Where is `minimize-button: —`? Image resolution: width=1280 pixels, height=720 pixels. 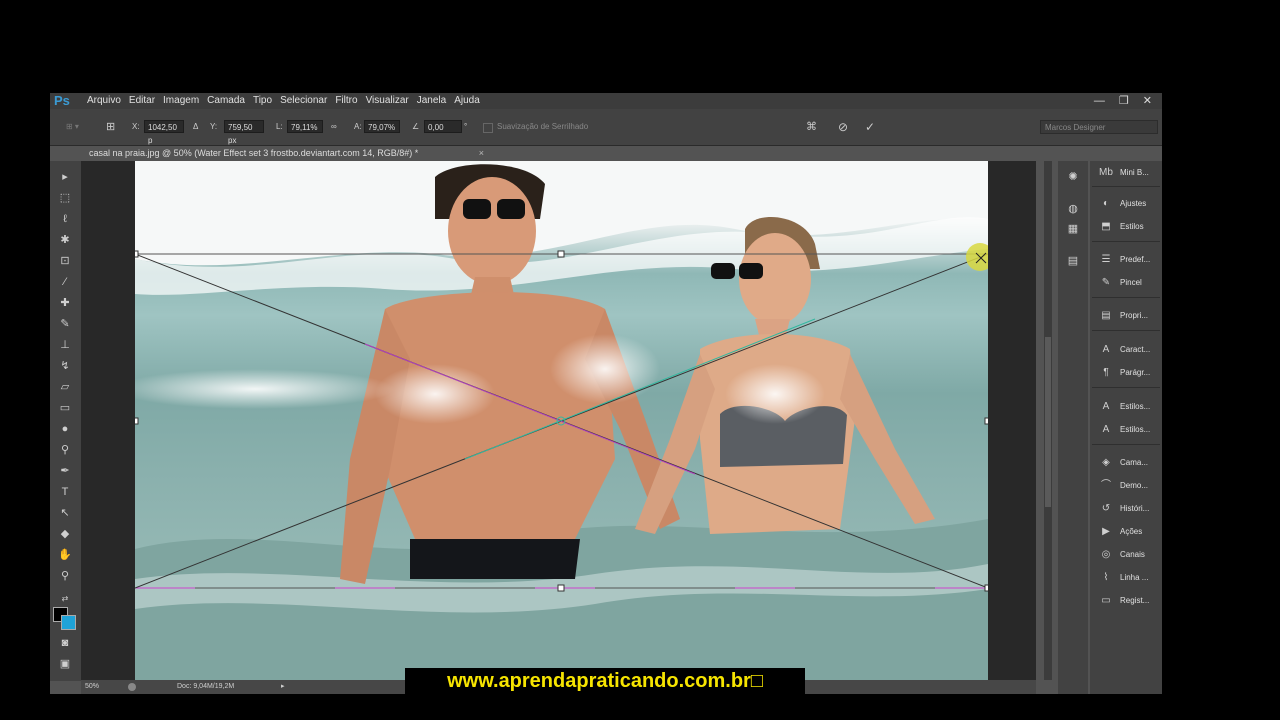 minimize-button: — is located at coordinates (1099, 101).